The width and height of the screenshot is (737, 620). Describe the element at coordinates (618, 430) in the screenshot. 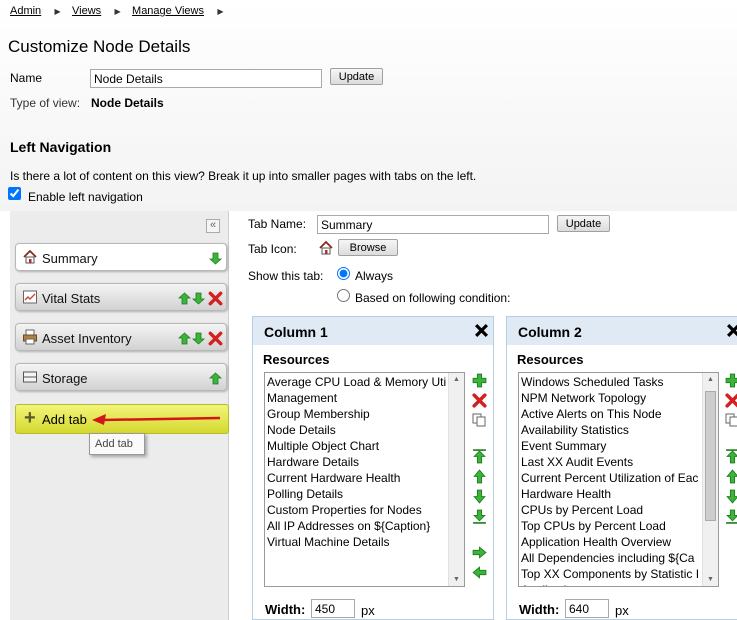

I see `resource-list-item: Availability Statistics` at that location.